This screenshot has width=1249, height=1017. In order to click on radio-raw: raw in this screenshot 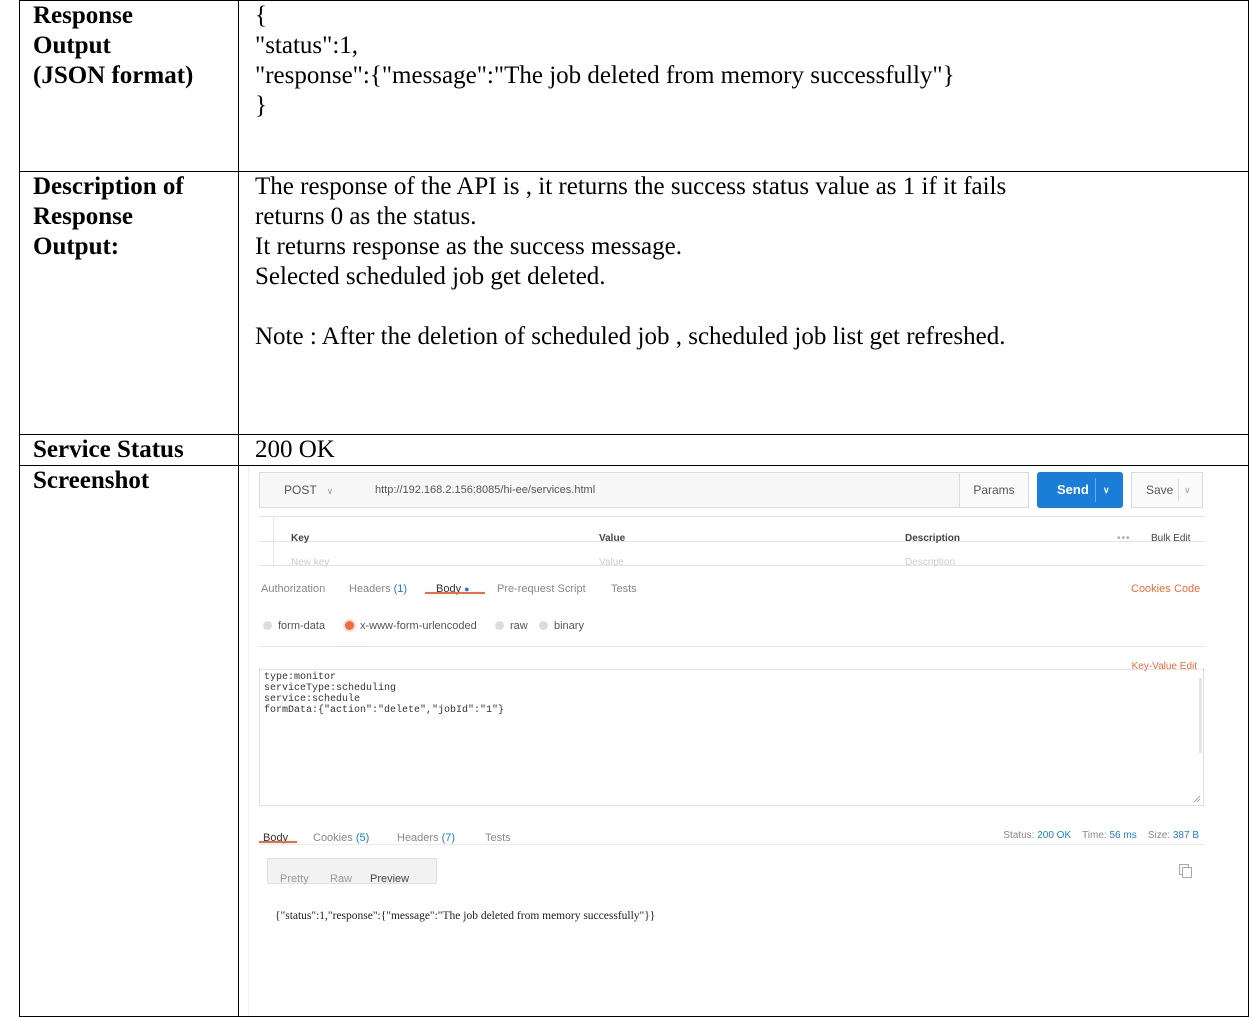, I will do `click(511, 626)`.